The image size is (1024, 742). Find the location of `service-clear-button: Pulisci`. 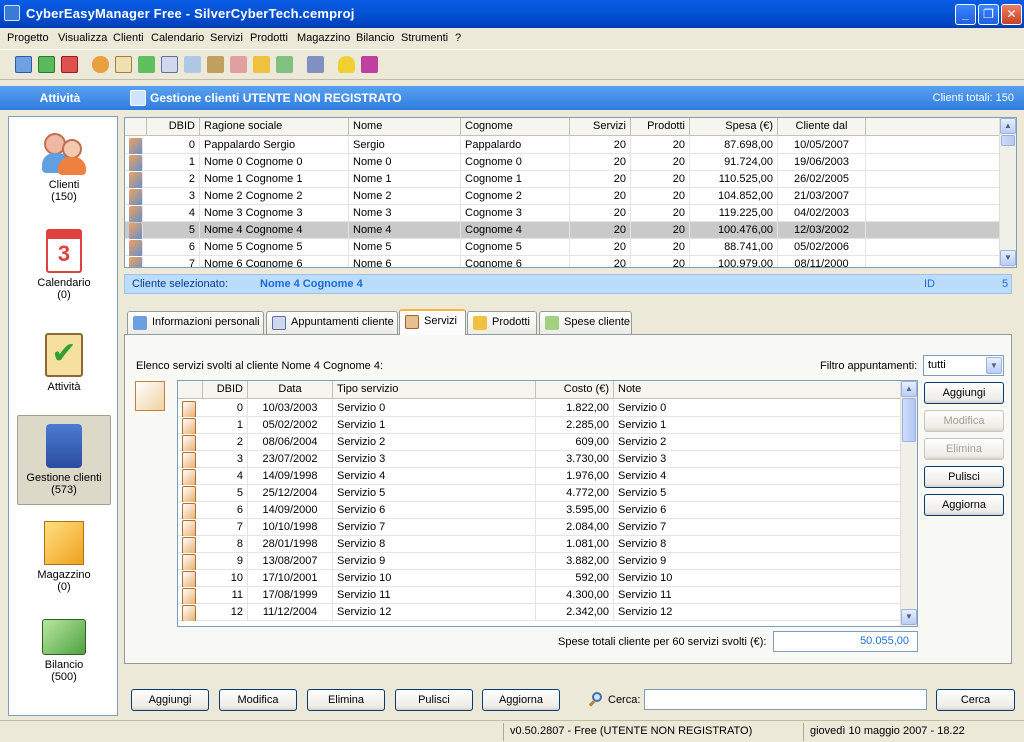

service-clear-button: Pulisci is located at coordinates (964, 477).